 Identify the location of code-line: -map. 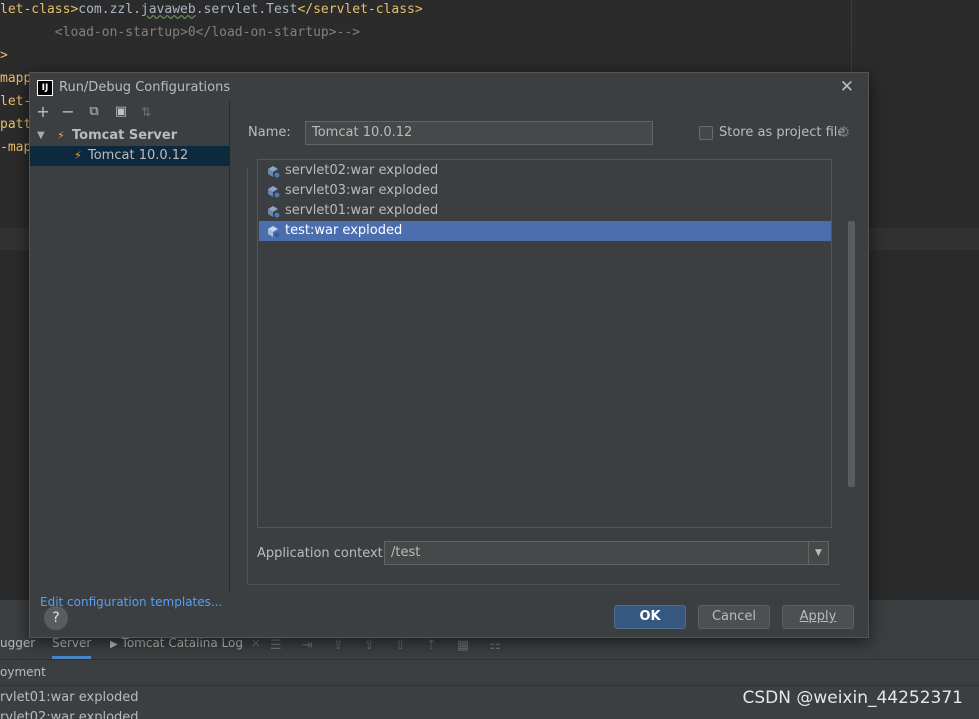
(16, 147).